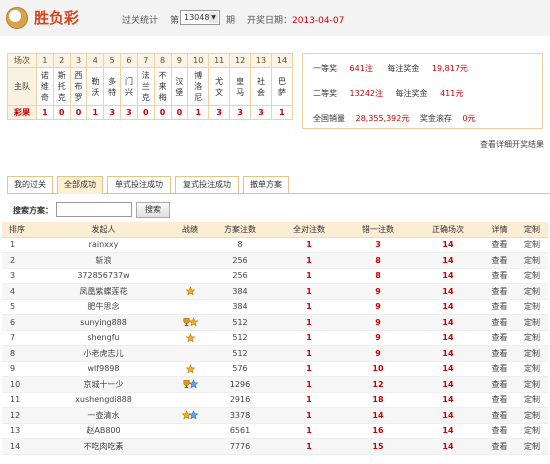 The image size is (550, 464). I want to click on team-char: 来, so click(162, 86).